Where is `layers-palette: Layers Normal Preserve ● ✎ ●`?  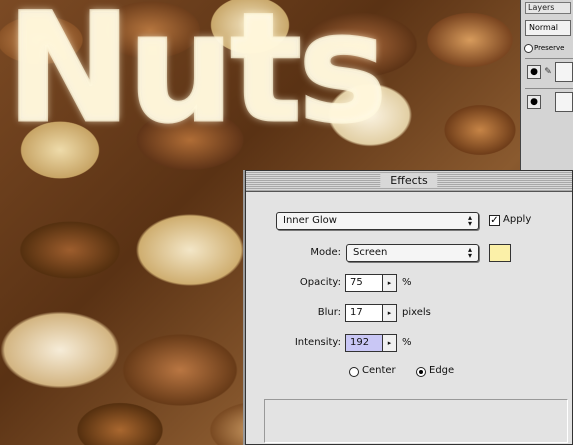 layers-palette: Layers Normal Preserve ● ✎ ● is located at coordinates (546, 85).